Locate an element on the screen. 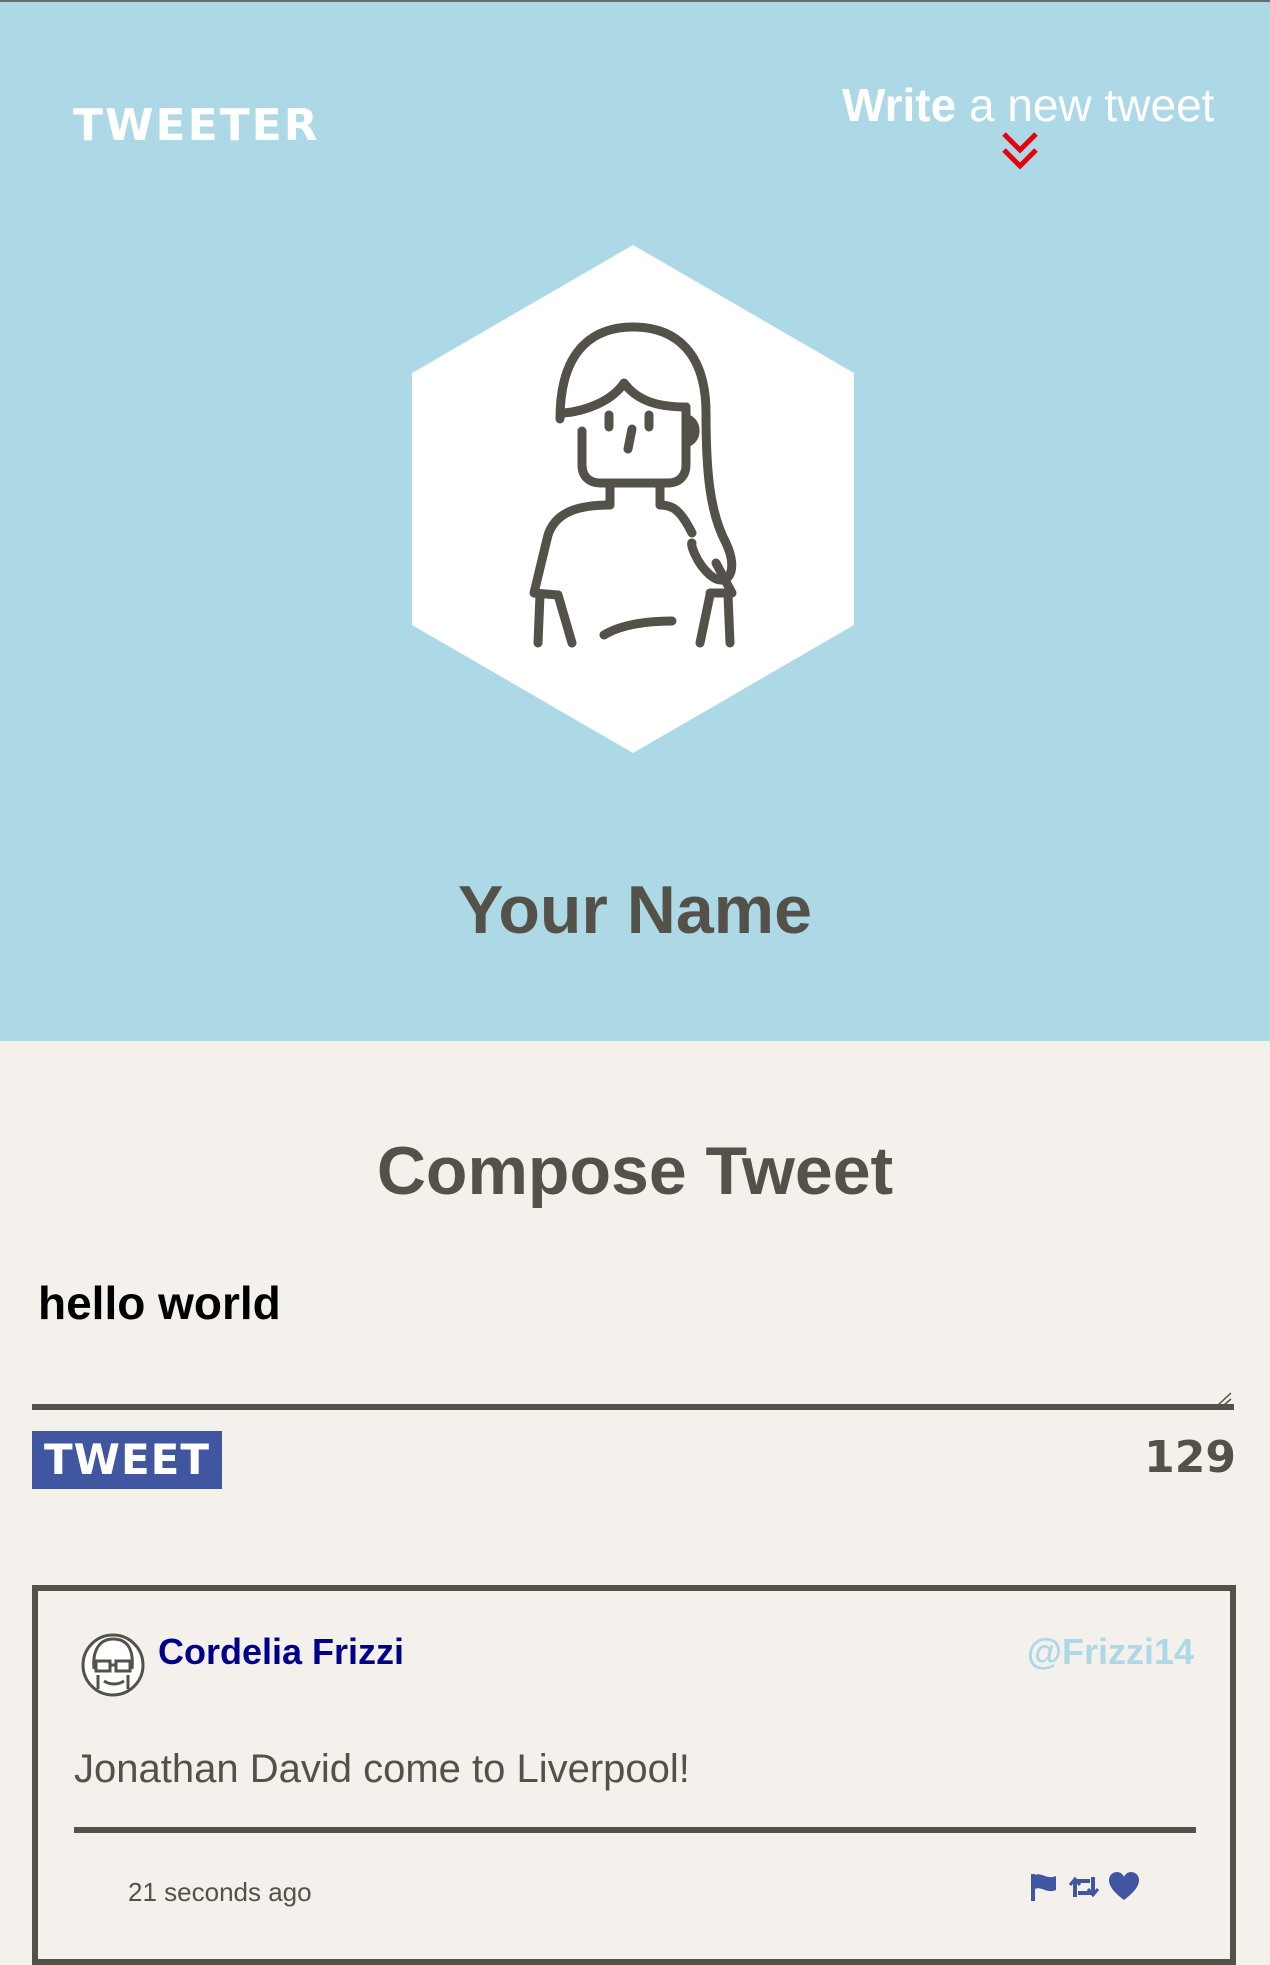 Image resolution: width=1270 pixels, height=1965 pixels. resize-grip-icon is located at coordinates (1224, 1399).